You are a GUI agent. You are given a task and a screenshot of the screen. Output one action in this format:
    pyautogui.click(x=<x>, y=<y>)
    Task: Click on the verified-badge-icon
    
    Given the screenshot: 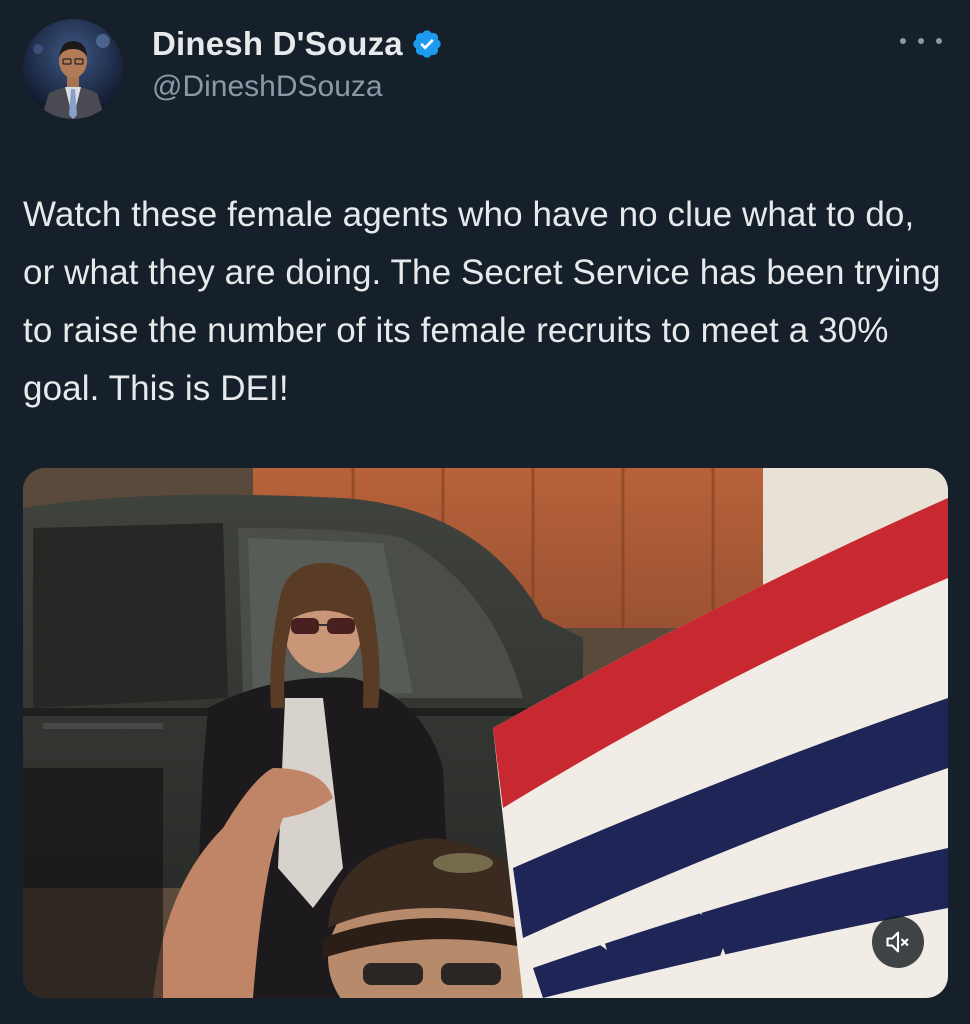 What is the action you would take?
    pyautogui.click(x=427, y=44)
    